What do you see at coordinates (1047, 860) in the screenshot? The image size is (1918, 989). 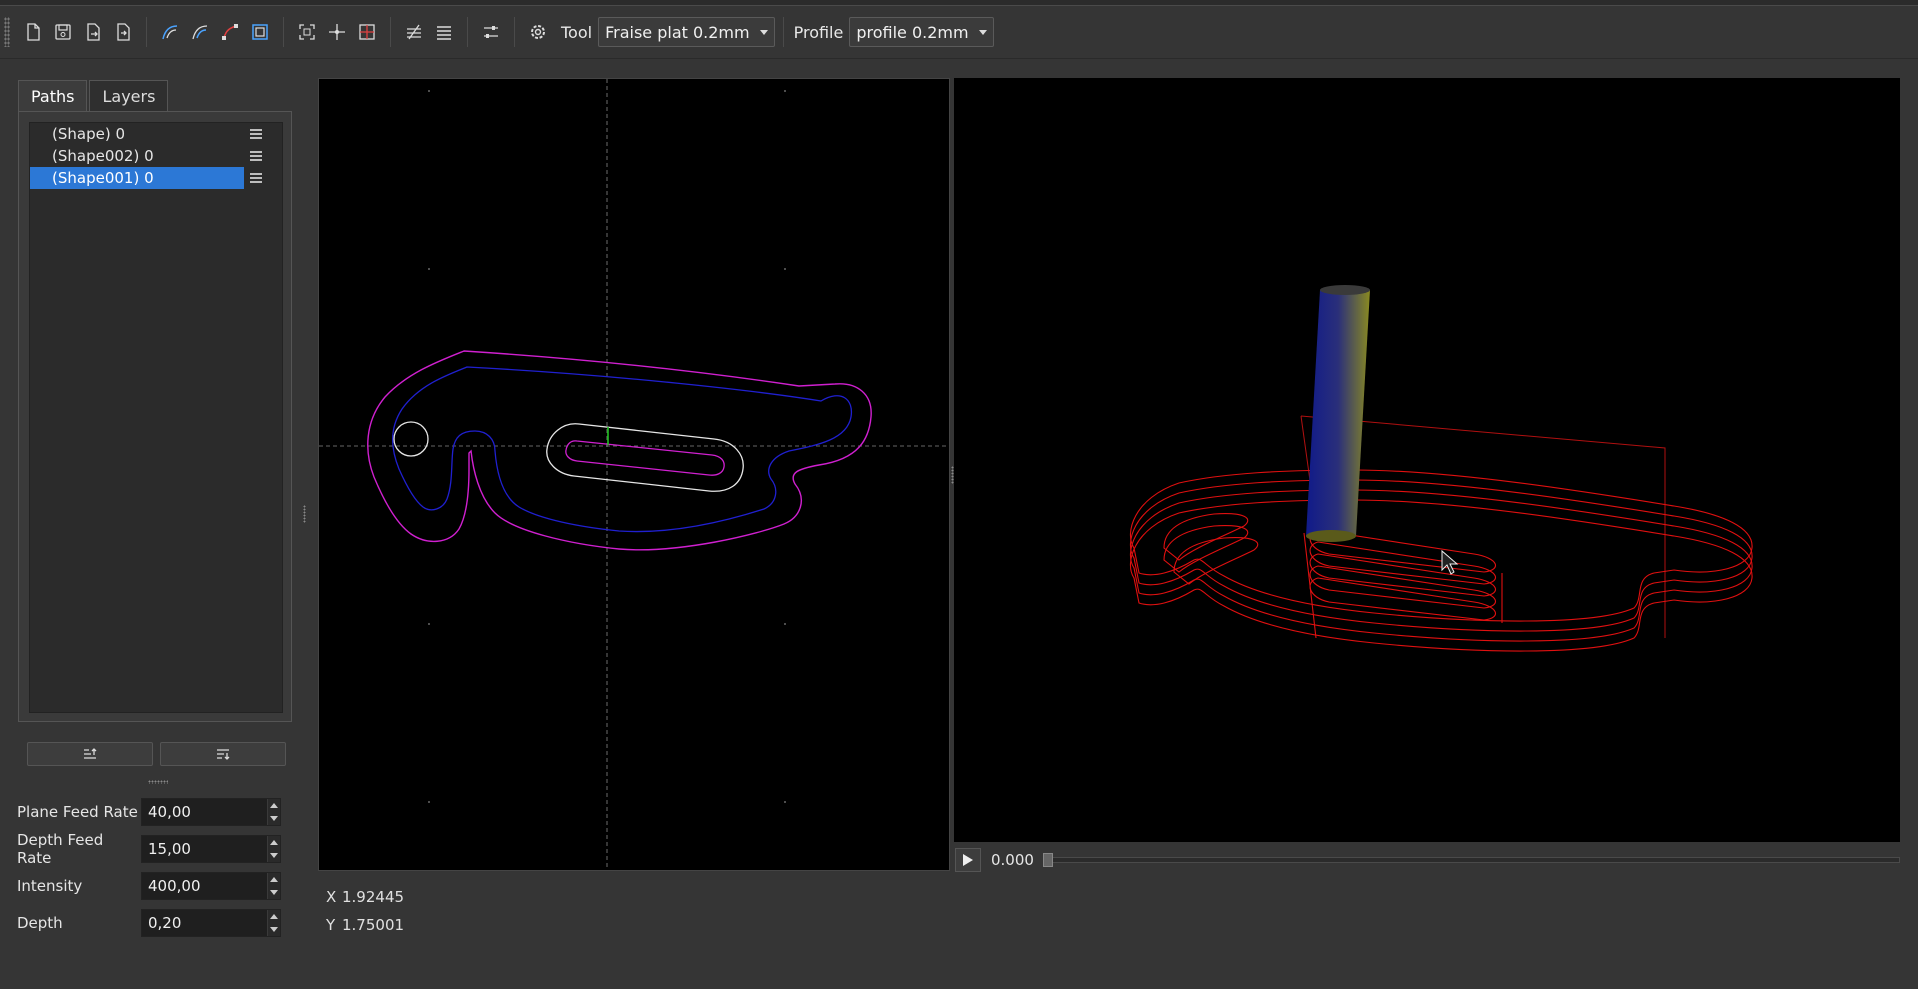 I see `slider-handle` at bounding box center [1047, 860].